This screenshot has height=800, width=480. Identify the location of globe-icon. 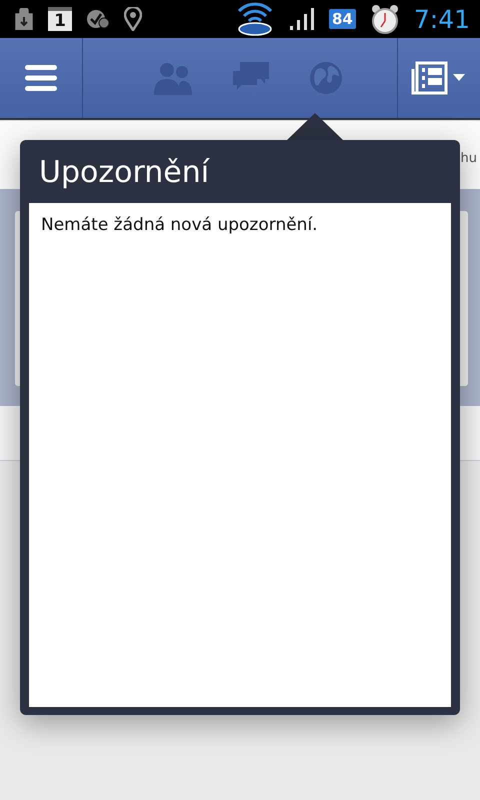
(326, 78).